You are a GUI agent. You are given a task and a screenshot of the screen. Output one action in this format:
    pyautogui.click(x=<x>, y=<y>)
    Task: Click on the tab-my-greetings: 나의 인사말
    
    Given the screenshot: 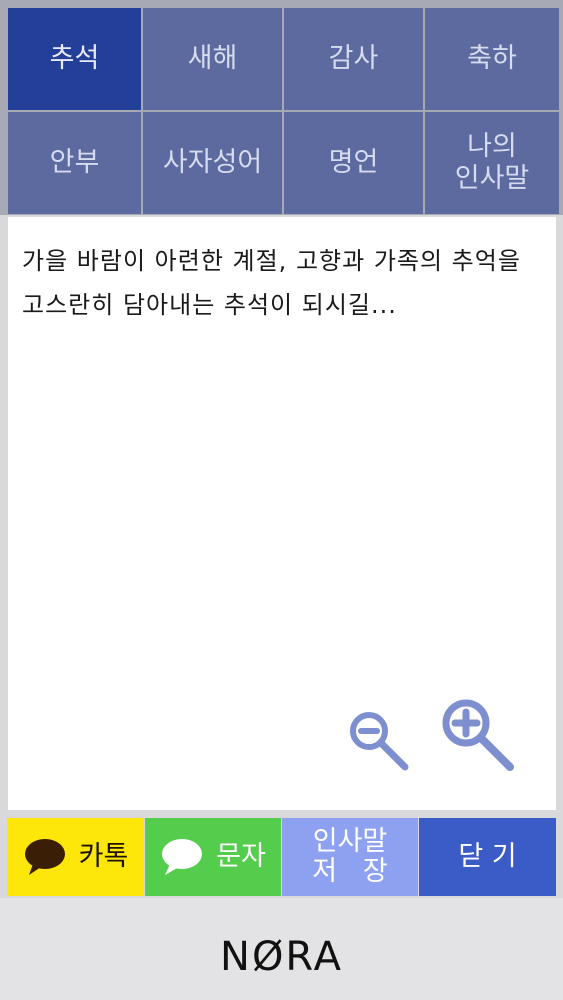 What is the action you would take?
    pyautogui.click(x=492, y=163)
    